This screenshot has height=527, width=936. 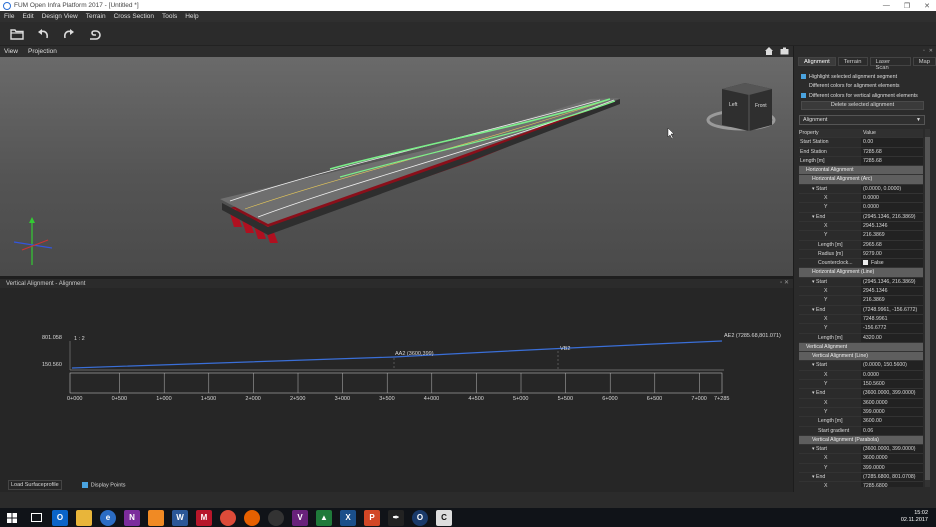 I want to click on menu-design-view: Design View, so click(x=60, y=16).